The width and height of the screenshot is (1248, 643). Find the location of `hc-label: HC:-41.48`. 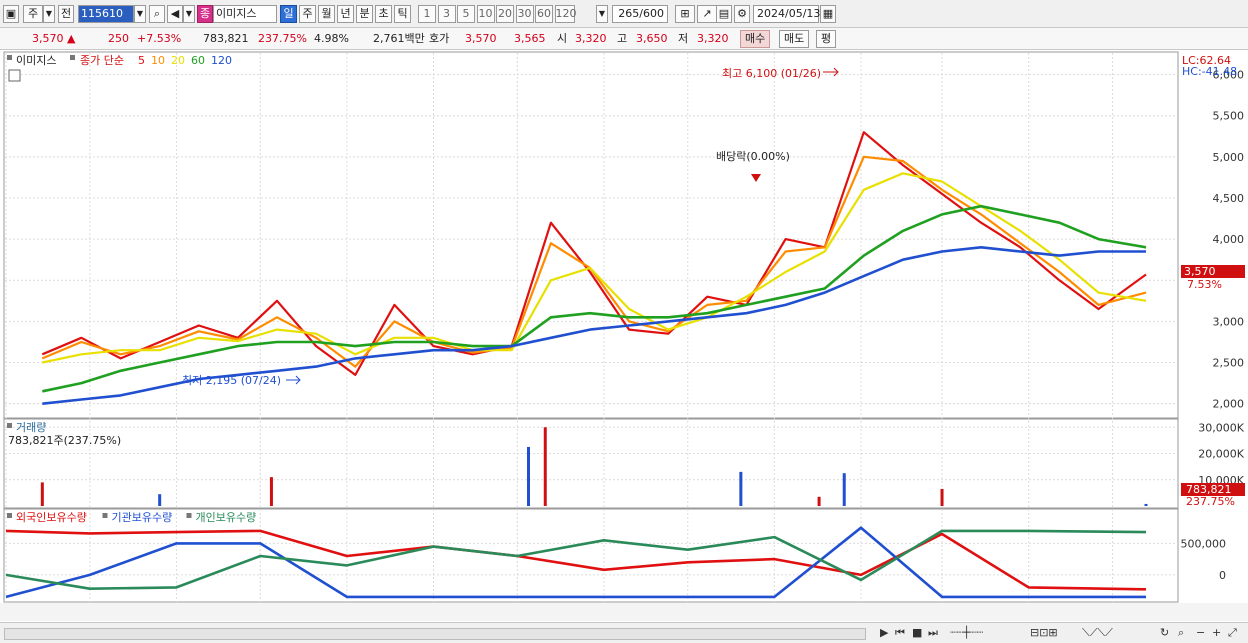

hc-label: HC:-41.48 is located at coordinates (1209, 71).